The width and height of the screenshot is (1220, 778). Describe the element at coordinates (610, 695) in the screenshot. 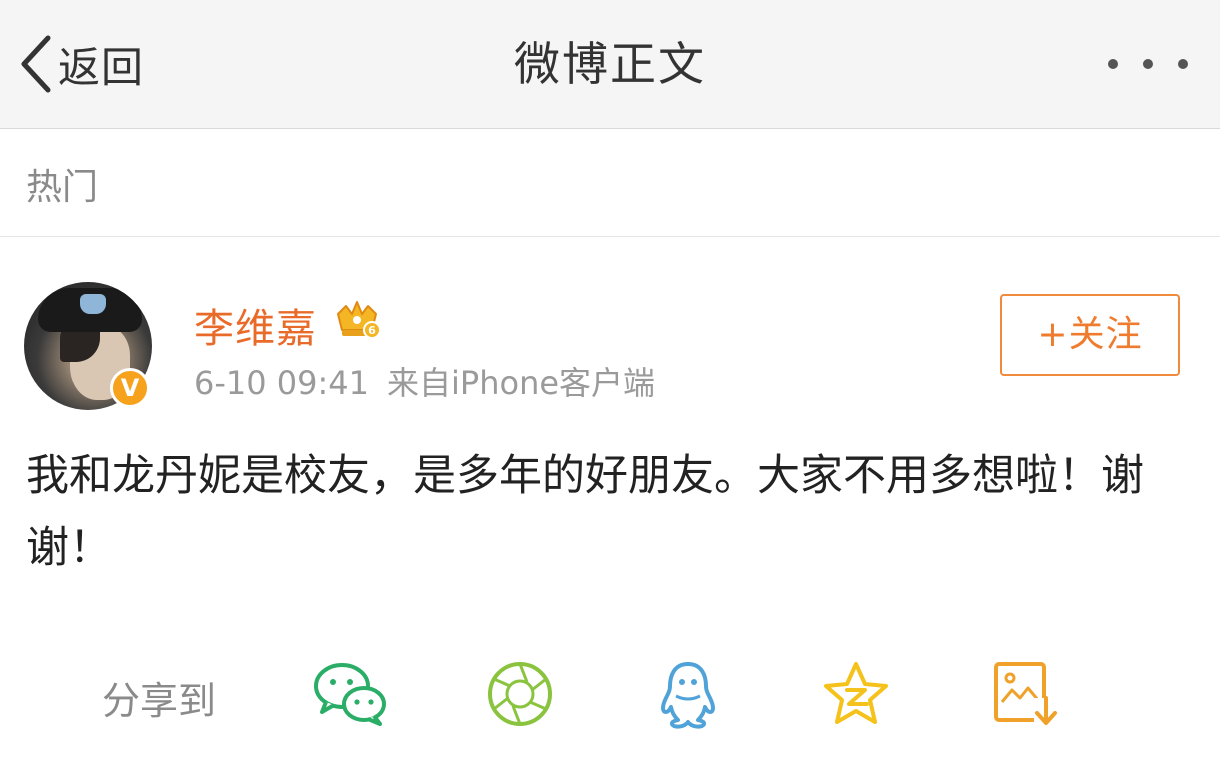

I see `share-bar: 分享到` at that location.